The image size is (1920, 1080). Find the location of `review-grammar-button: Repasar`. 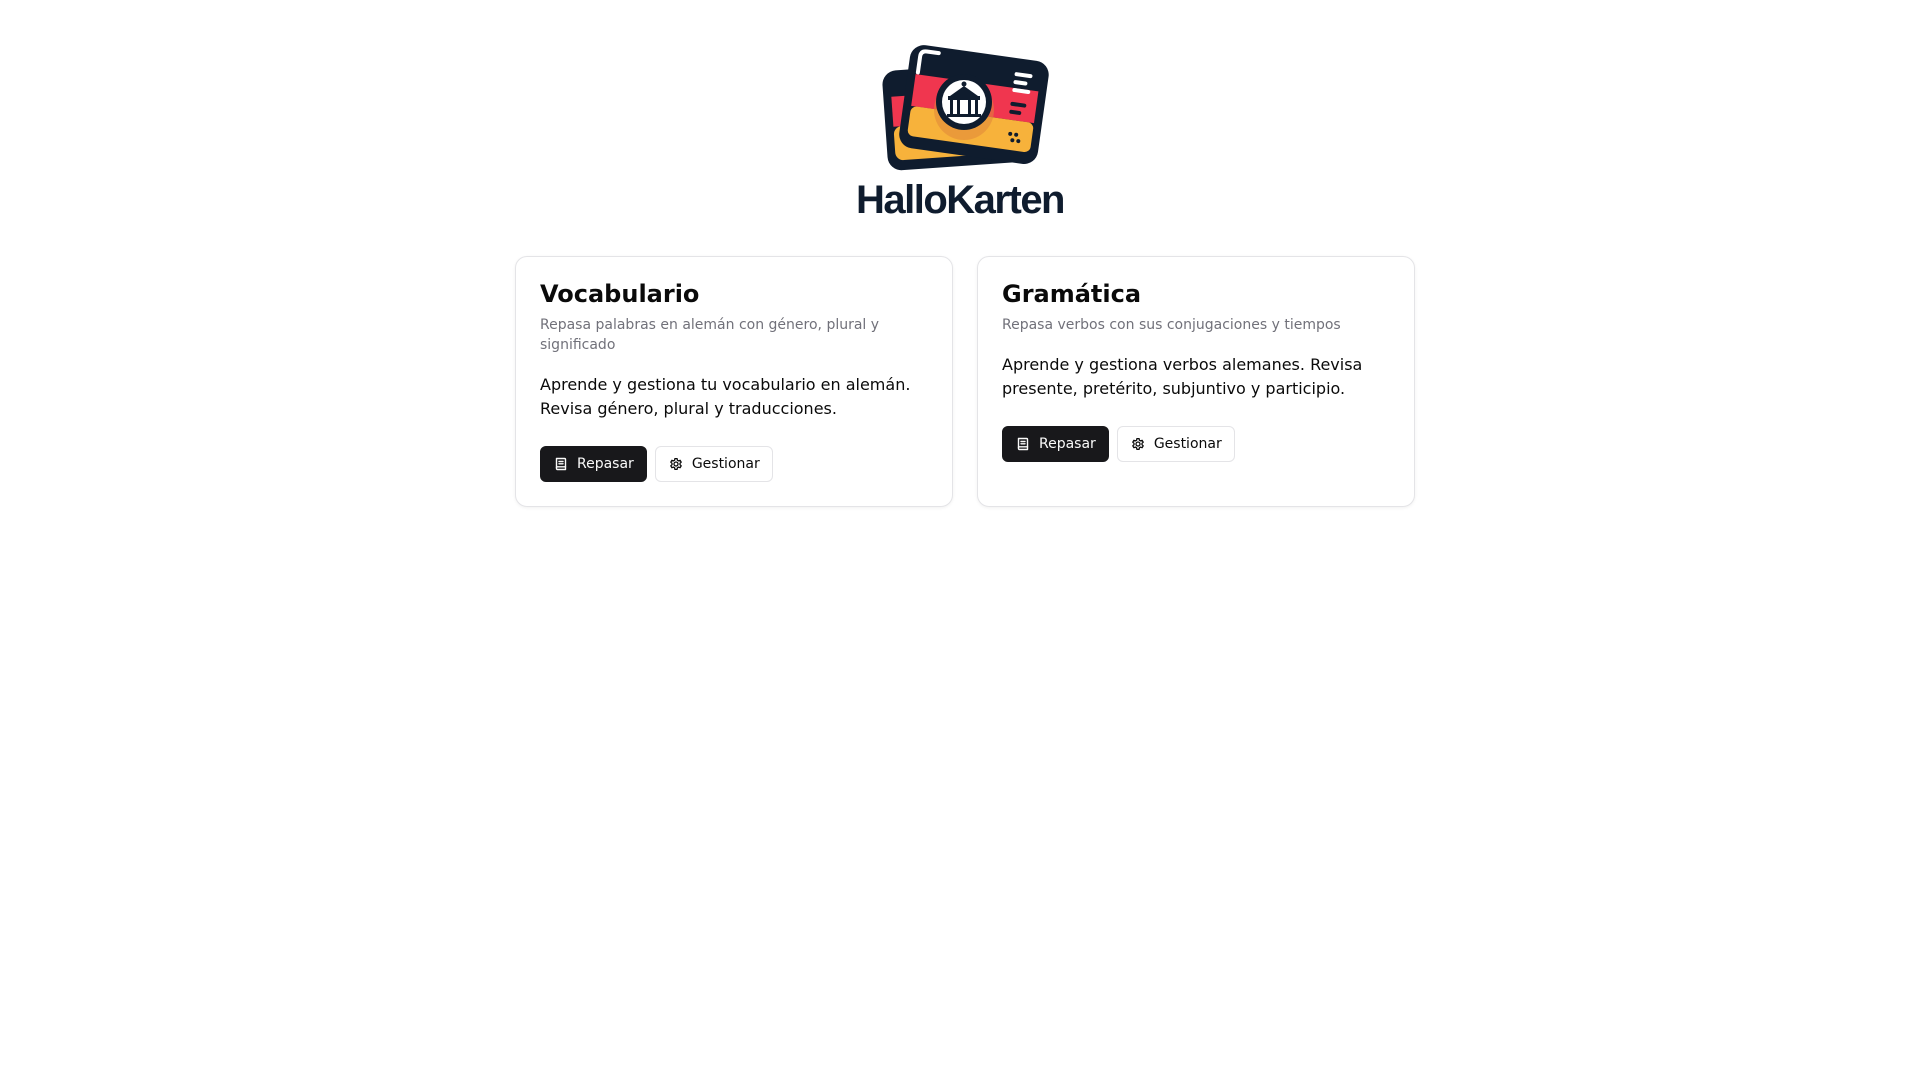

review-grammar-button: Repasar is located at coordinates (1055, 444).